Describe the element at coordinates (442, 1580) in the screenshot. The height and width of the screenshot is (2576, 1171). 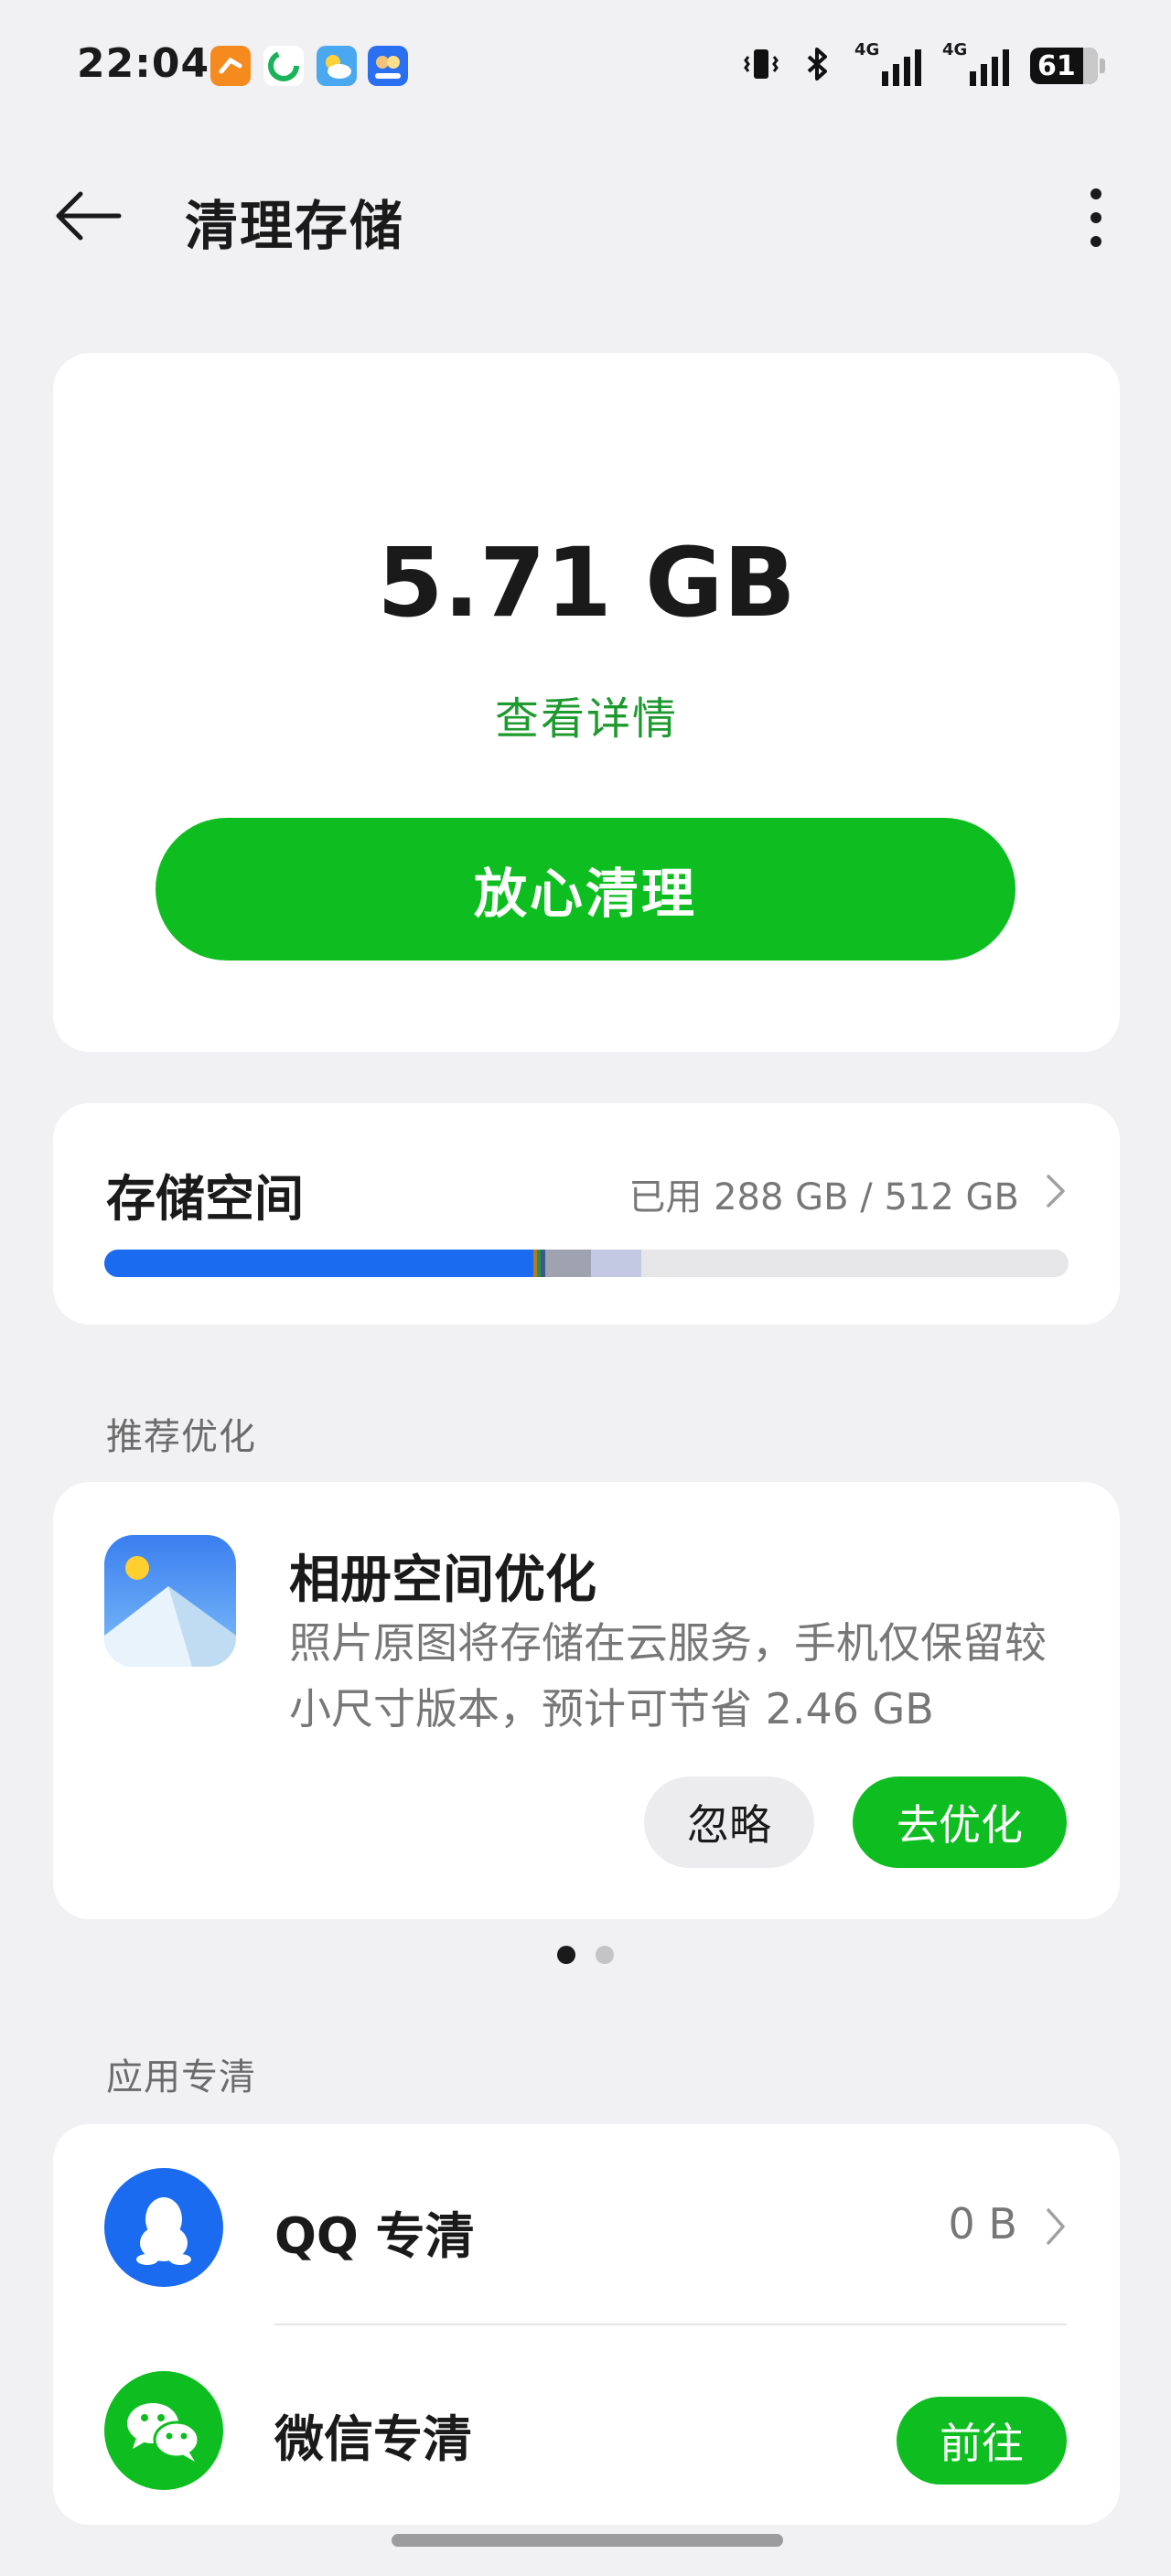
I see `recommend-title: 相册空间优化` at that location.